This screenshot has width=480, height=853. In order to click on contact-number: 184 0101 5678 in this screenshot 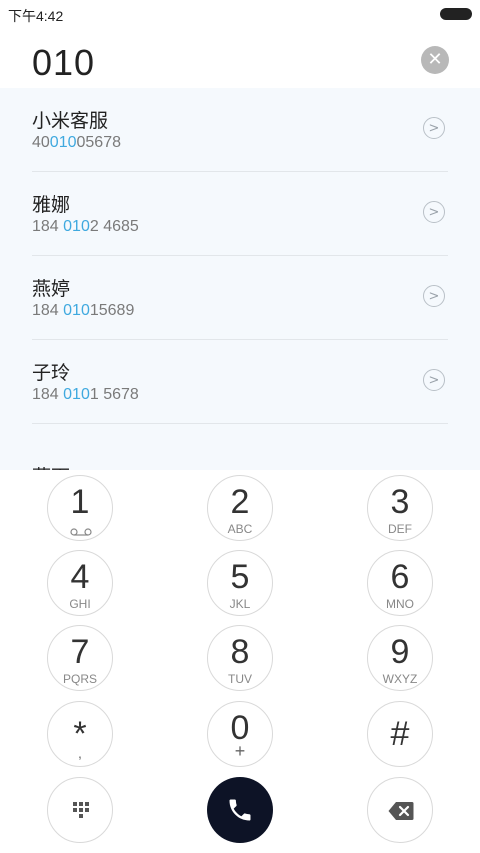, I will do `click(85, 394)`.